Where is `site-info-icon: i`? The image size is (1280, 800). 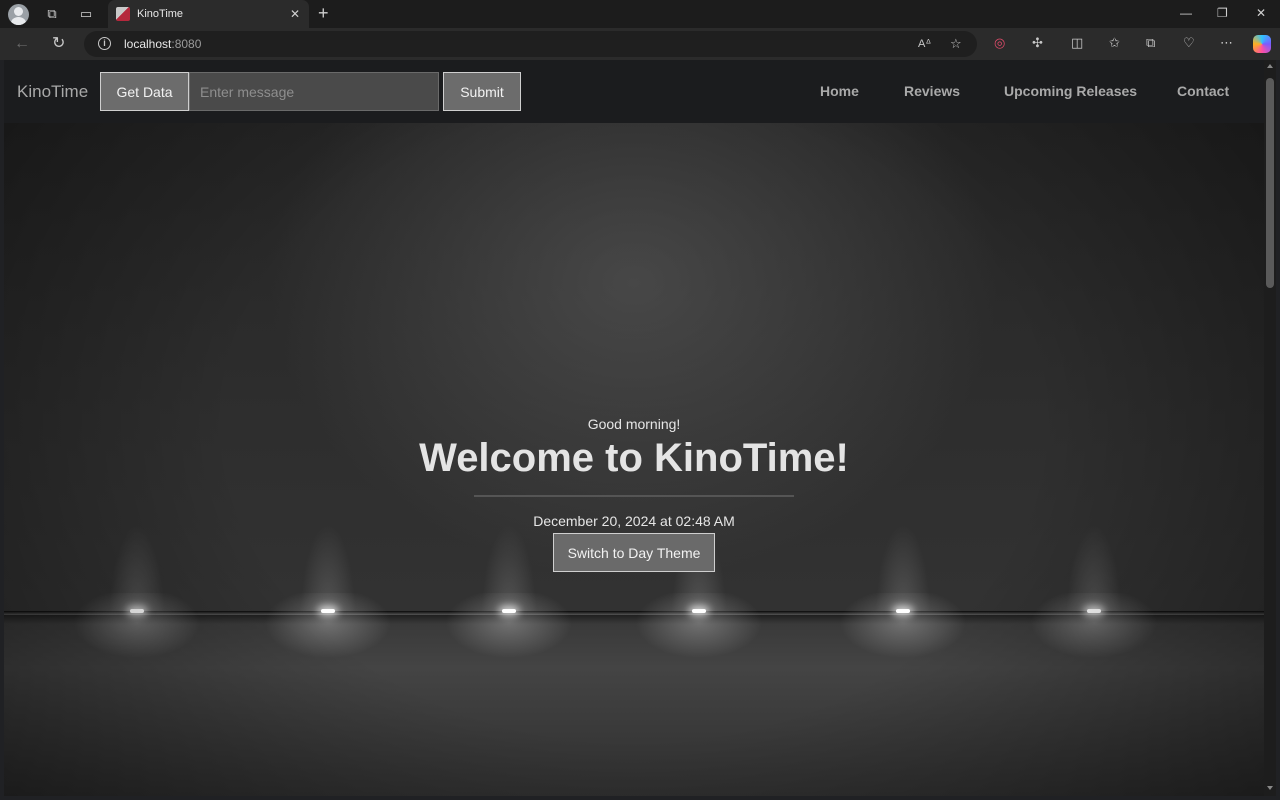
site-info-icon: i is located at coordinates (104, 43).